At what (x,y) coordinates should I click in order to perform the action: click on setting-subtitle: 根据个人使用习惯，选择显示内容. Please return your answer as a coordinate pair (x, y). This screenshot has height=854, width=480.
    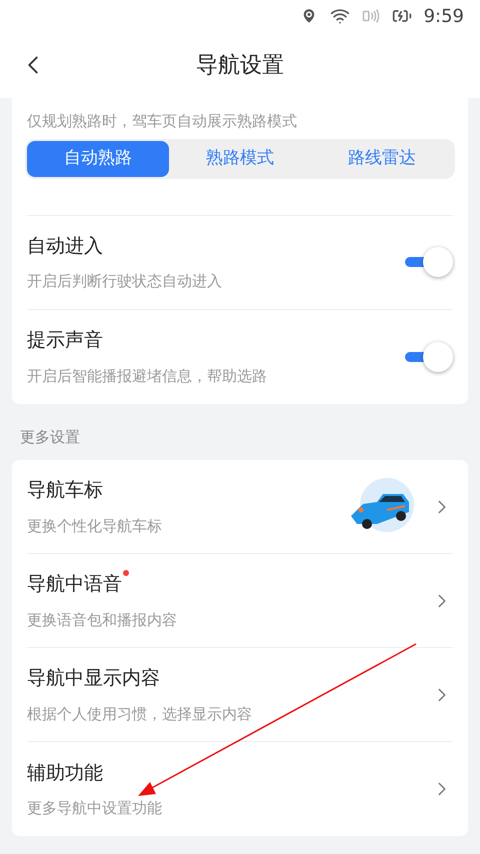
    Looking at the image, I should click on (140, 714).